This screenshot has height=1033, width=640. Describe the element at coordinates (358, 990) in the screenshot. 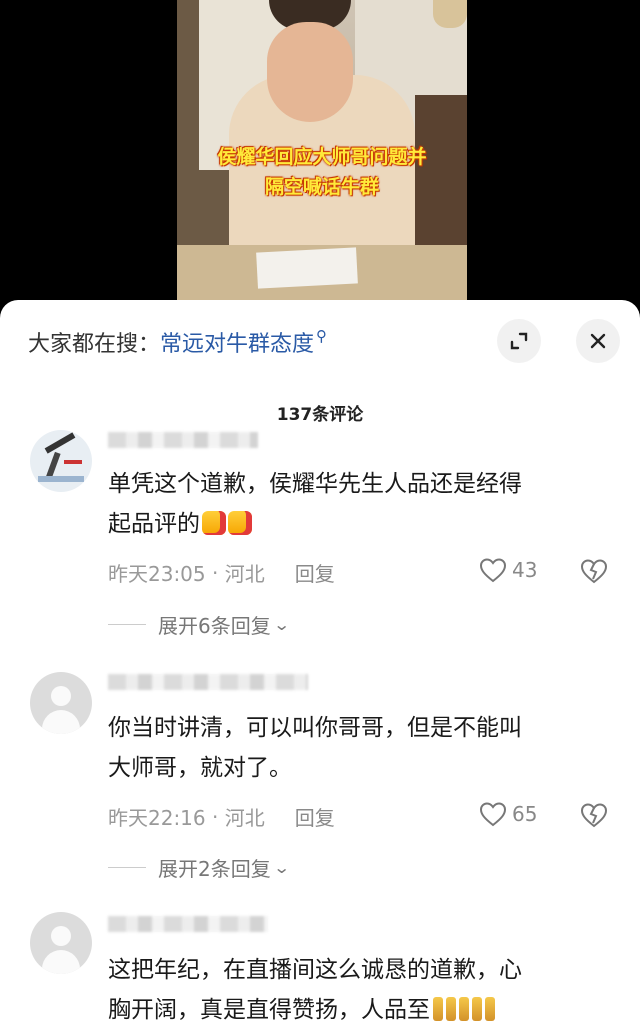

I see `comment-text: 这把年纪，在直播间这么诚恳的道歉，心 胸开阔，真是直得赞扬，人品至` at that location.